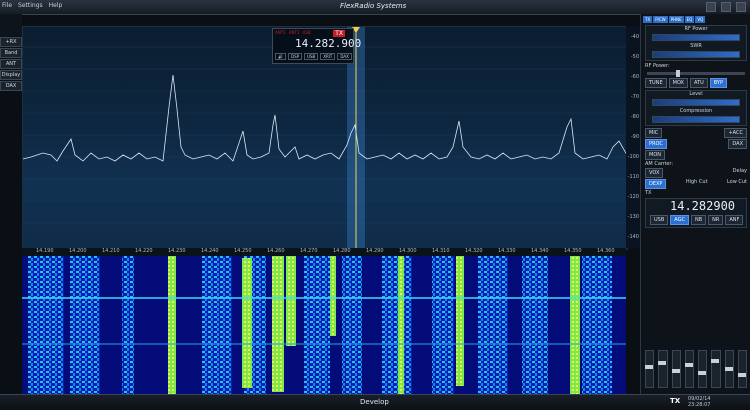 This screenshot has width=750, height=410. I want to click on agc-button: AGC, so click(679, 220).